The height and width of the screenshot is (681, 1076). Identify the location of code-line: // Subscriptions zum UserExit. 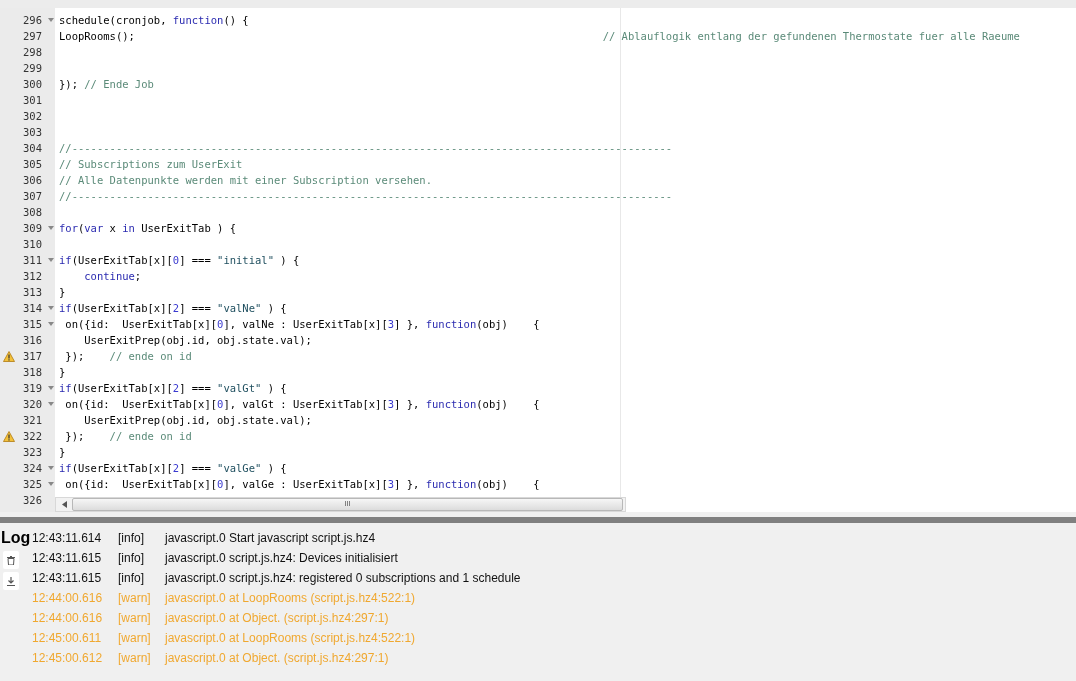
(151, 164).